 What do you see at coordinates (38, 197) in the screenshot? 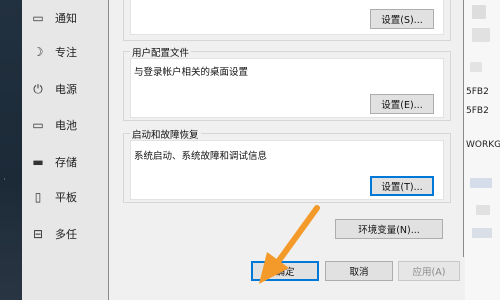
I see `tablet-icon: ▯` at bounding box center [38, 197].